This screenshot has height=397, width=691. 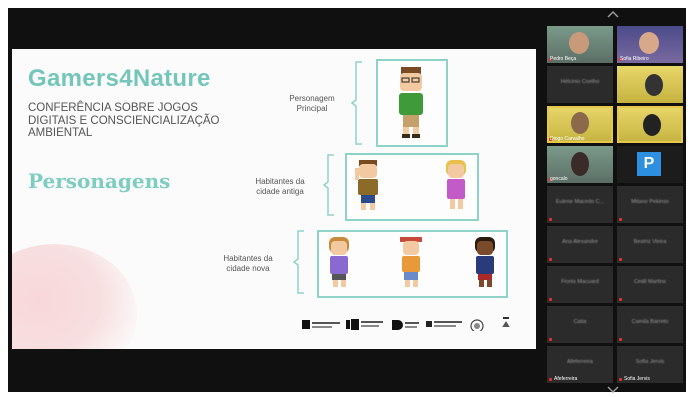 I want to click on chevron-up-icon, so click(x=613, y=15).